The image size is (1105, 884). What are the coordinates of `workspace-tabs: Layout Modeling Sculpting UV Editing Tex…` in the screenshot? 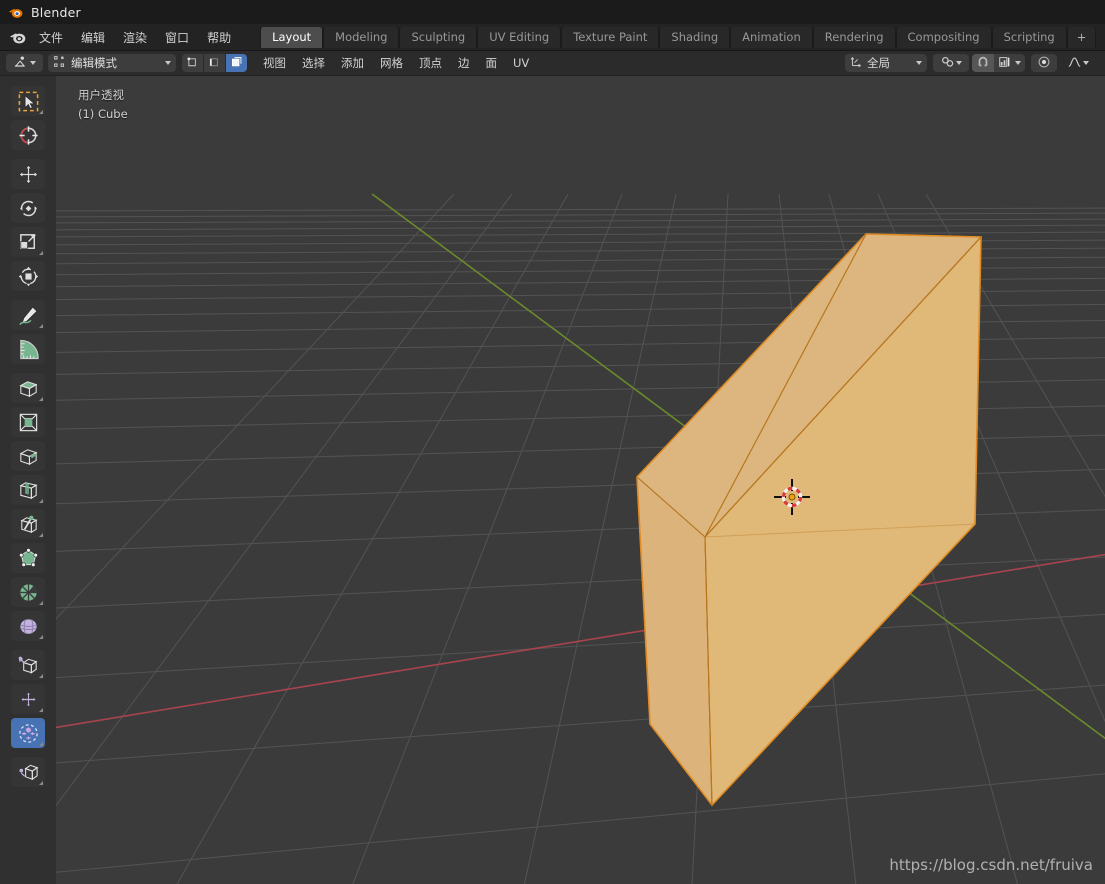 It's located at (678, 37).